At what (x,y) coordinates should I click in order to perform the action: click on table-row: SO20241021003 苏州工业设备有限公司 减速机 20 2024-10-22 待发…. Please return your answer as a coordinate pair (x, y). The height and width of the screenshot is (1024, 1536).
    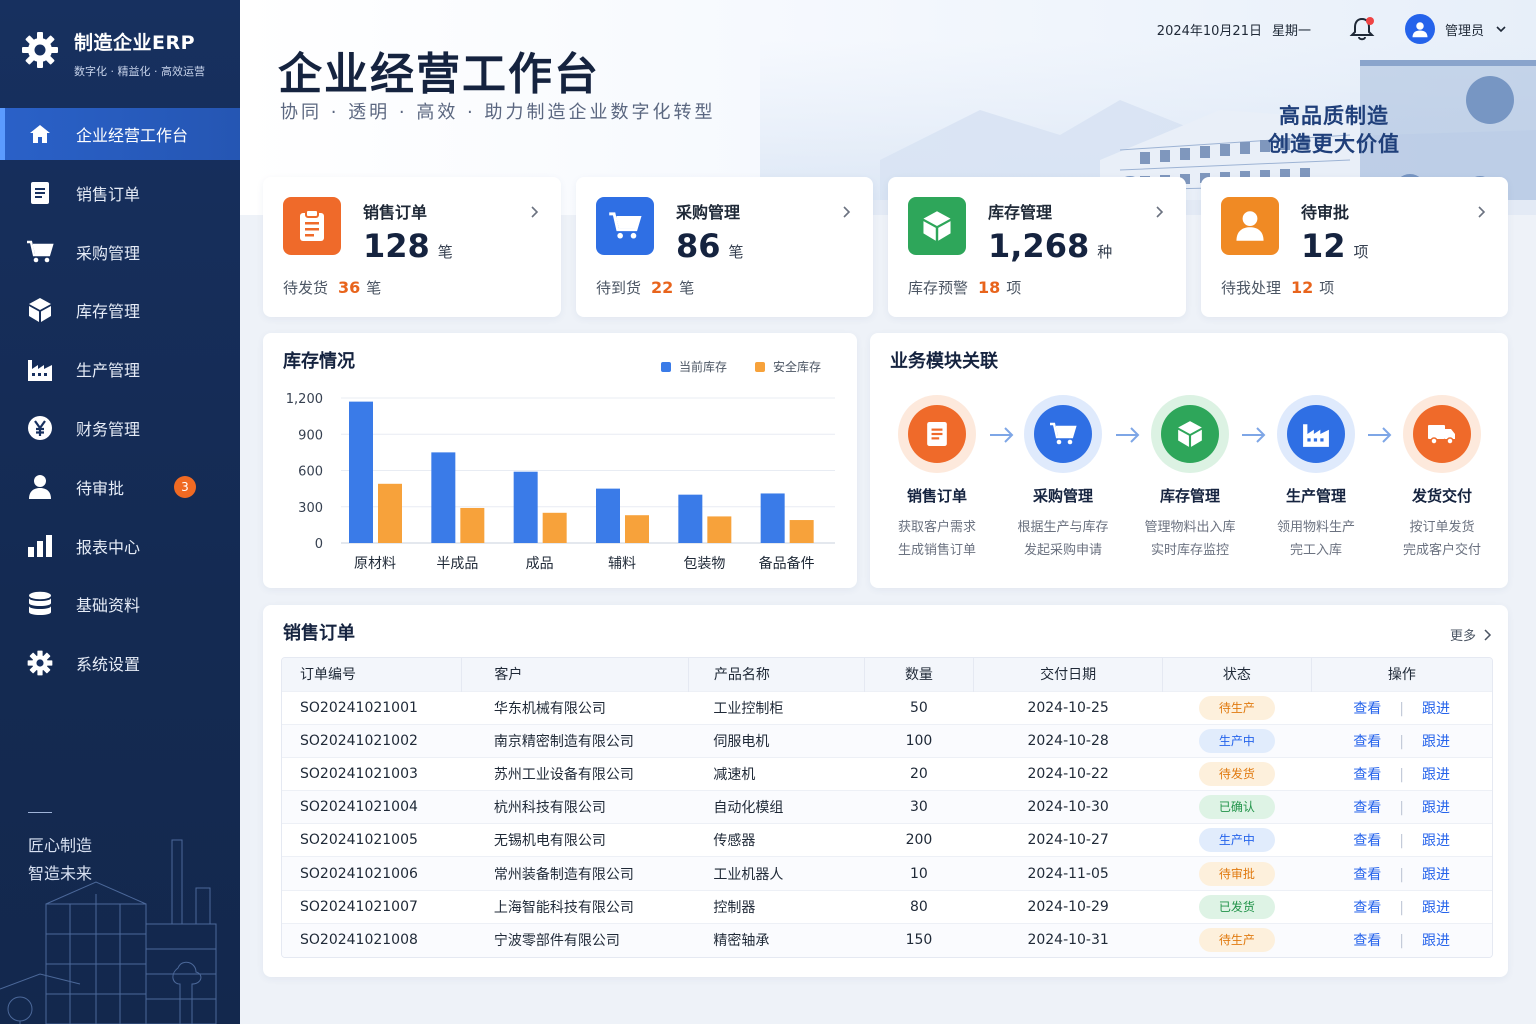
    Looking at the image, I should click on (887, 773).